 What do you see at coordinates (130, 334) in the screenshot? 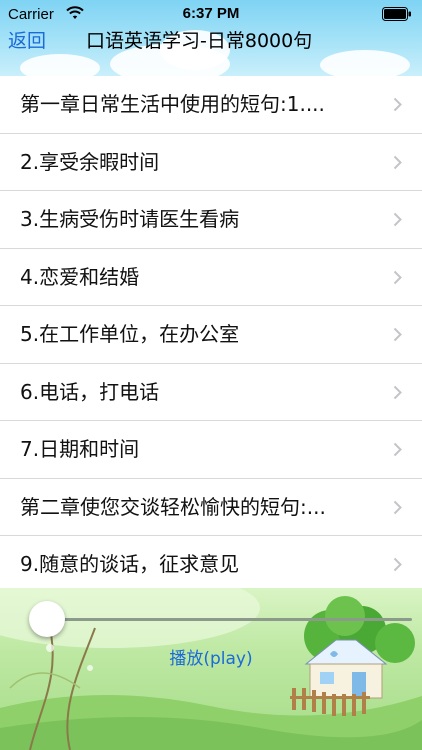
I see `list-item-label: 5.在工作单位，在办公室` at bounding box center [130, 334].